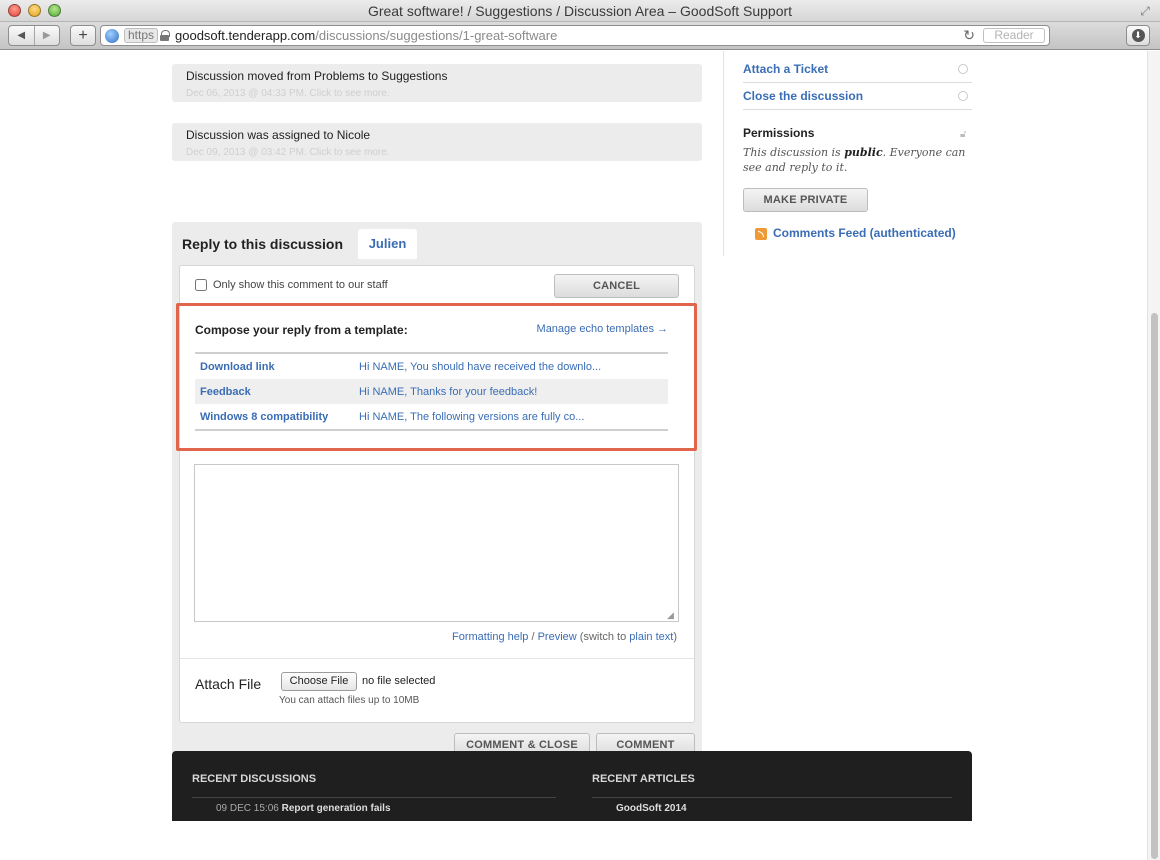 This screenshot has height=860, width=1160. I want to click on comments-feed-link: Comments Feed (authenticated), so click(864, 233).